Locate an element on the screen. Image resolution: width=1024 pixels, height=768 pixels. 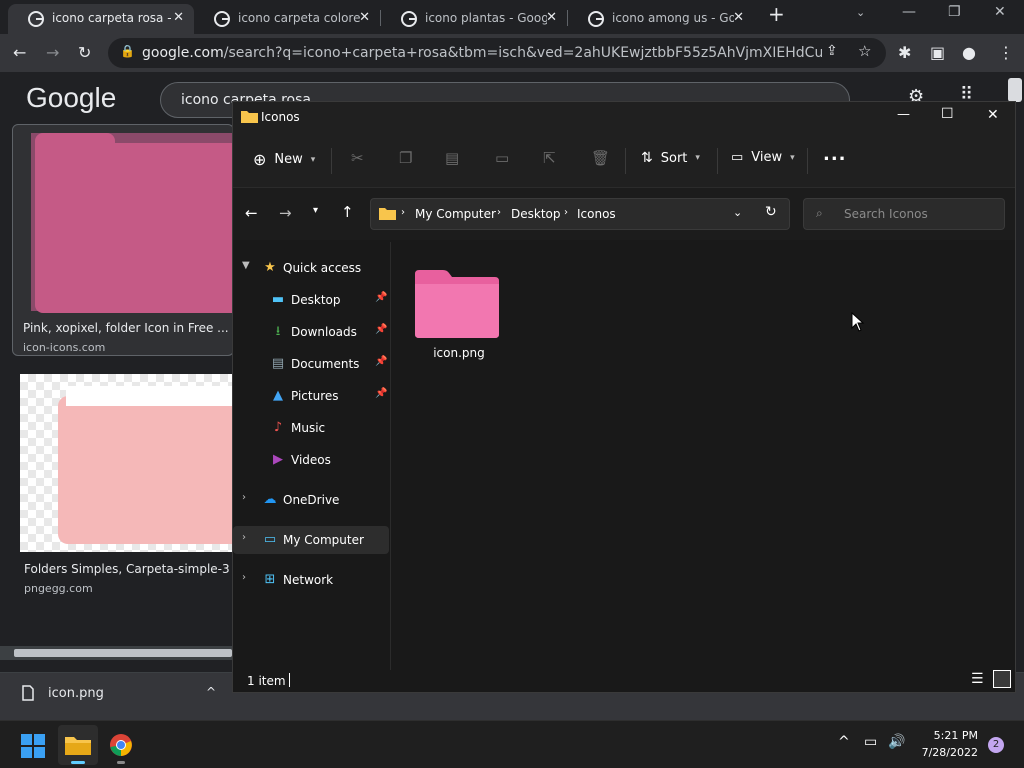
horizontal-scrollbar is located at coordinates (116, 653).